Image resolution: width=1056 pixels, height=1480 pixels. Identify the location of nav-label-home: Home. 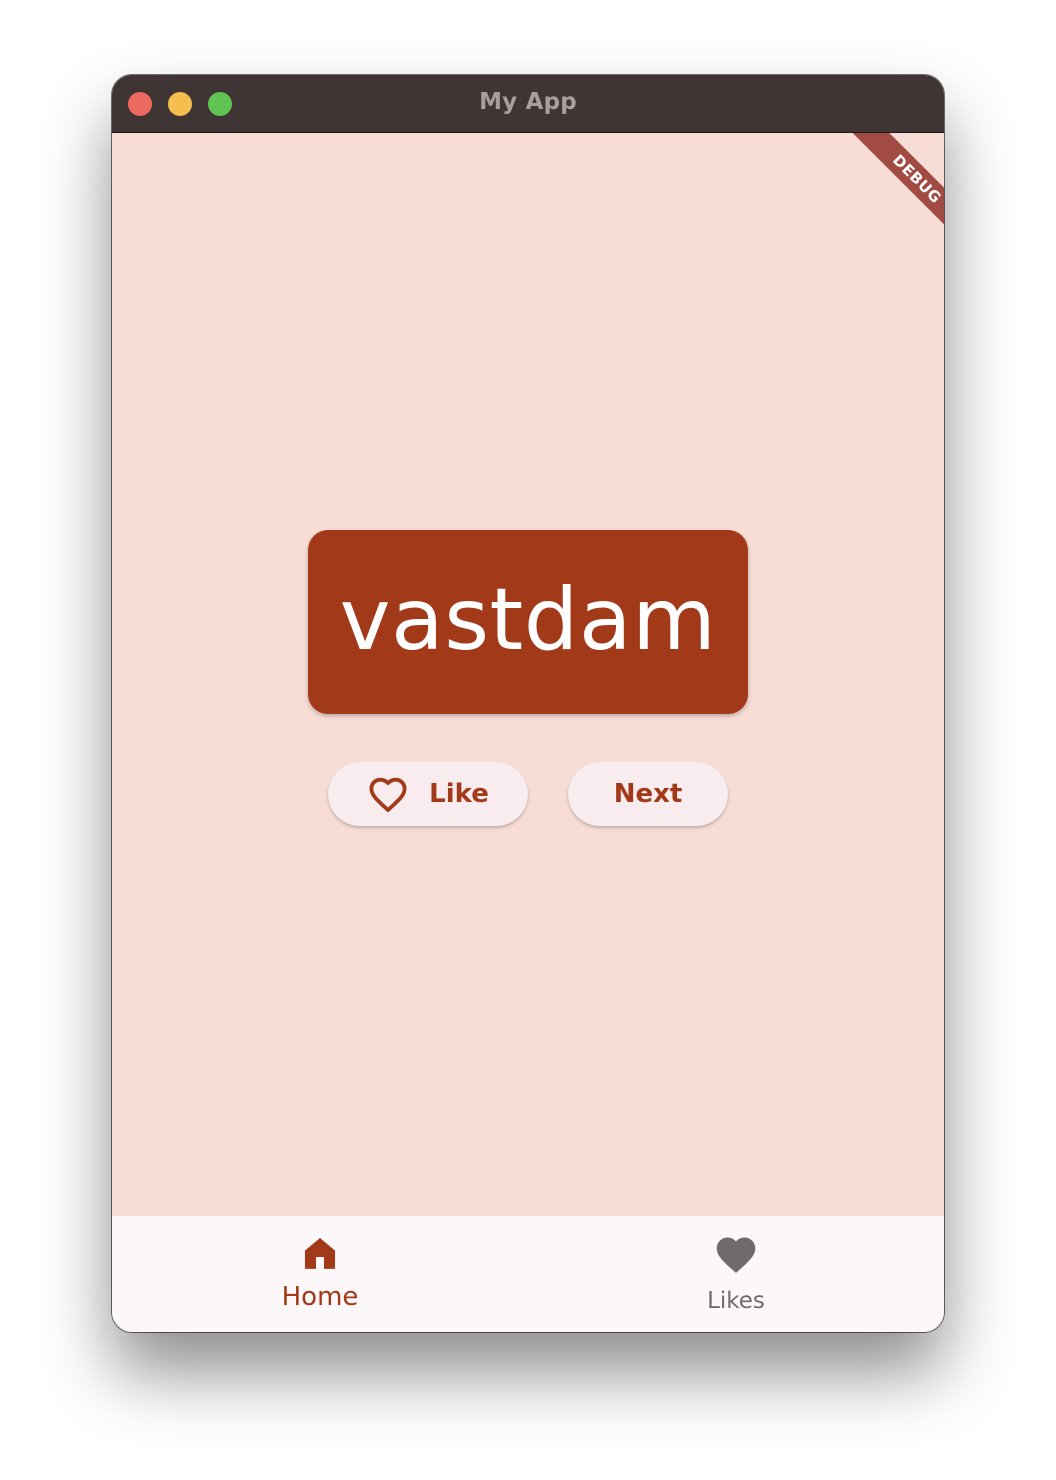
(320, 1297).